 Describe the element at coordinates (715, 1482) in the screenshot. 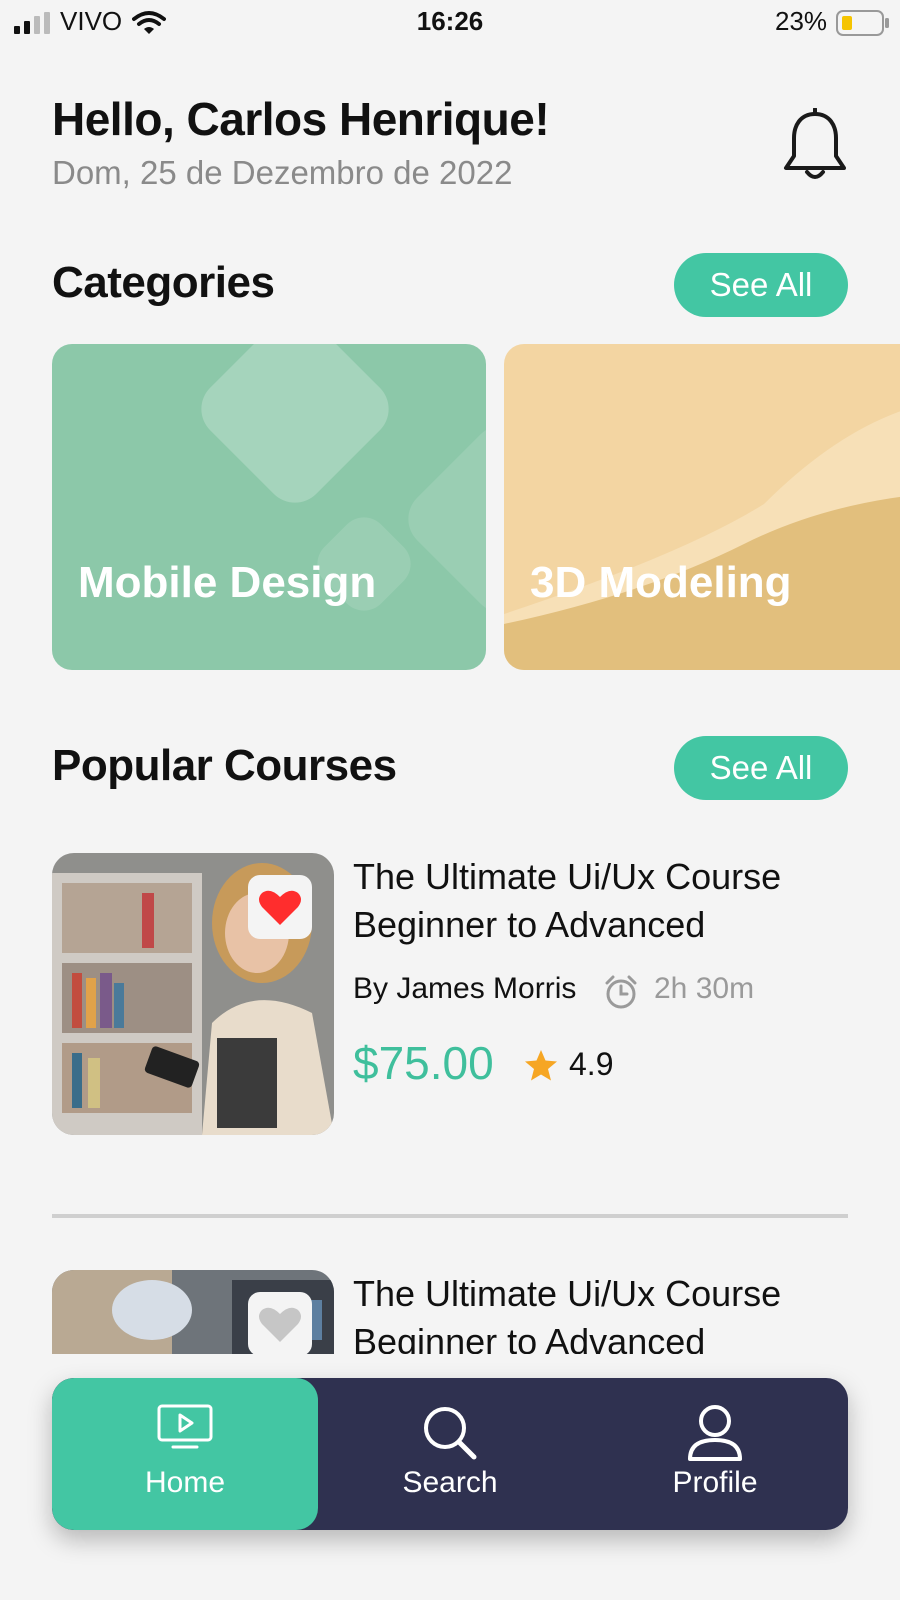

I see `nav-profile-label: Profile` at that location.